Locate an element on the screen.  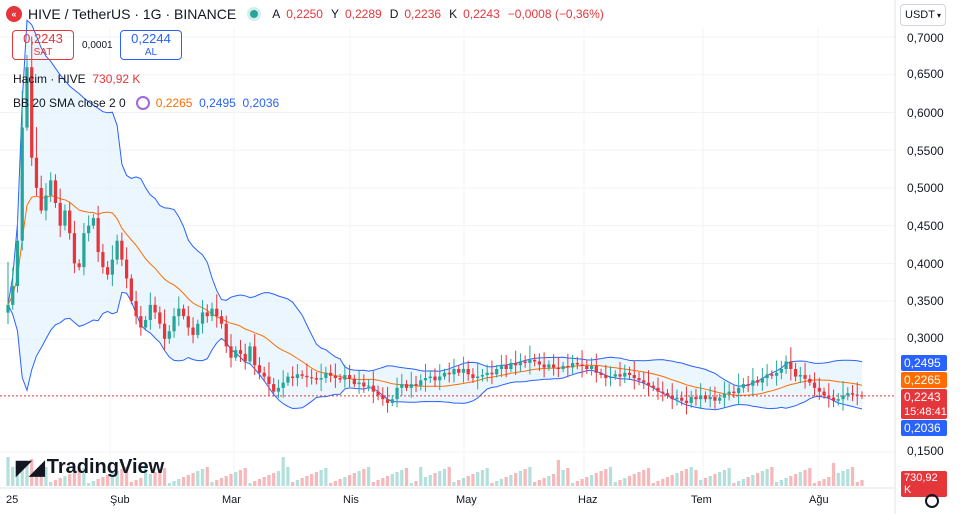
buy-label: AL is located at coordinates (151, 52).